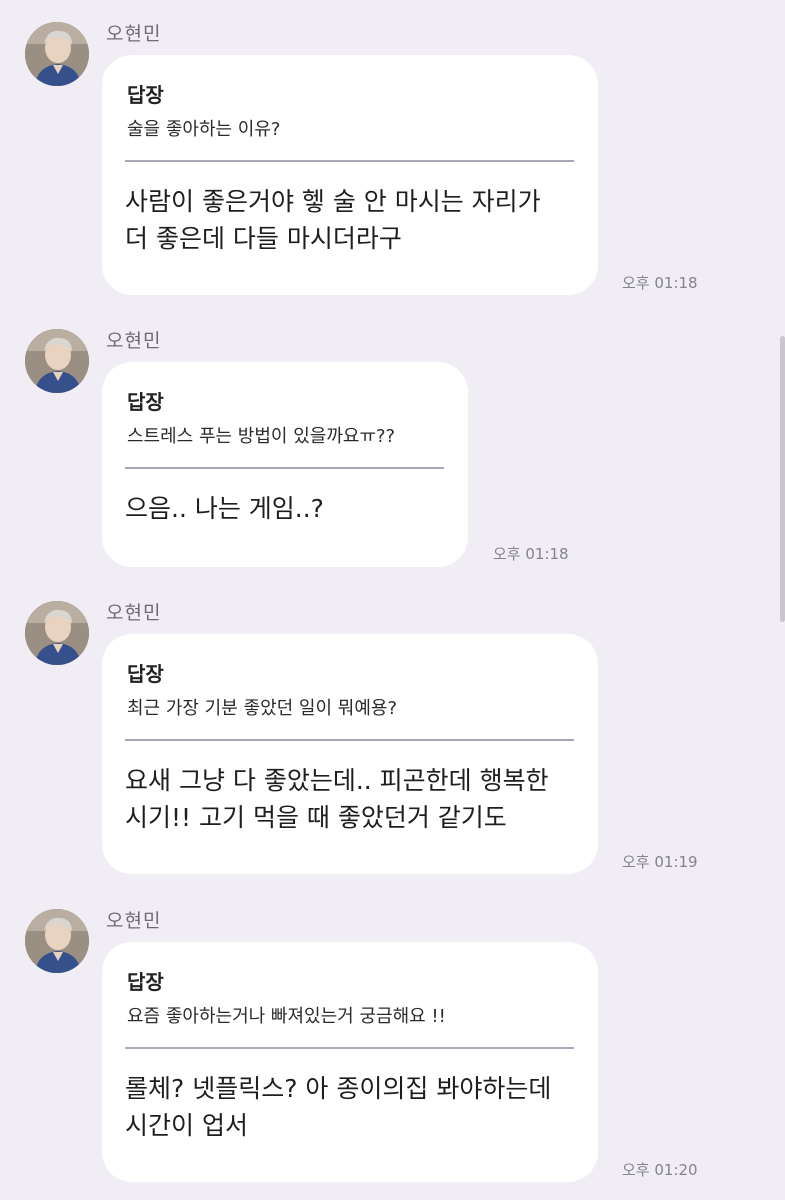 This screenshot has width=785, height=1200. Describe the element at coordinates (660, 1170) in the screenshot. I see `message-time: 오후 01:20` at that location.